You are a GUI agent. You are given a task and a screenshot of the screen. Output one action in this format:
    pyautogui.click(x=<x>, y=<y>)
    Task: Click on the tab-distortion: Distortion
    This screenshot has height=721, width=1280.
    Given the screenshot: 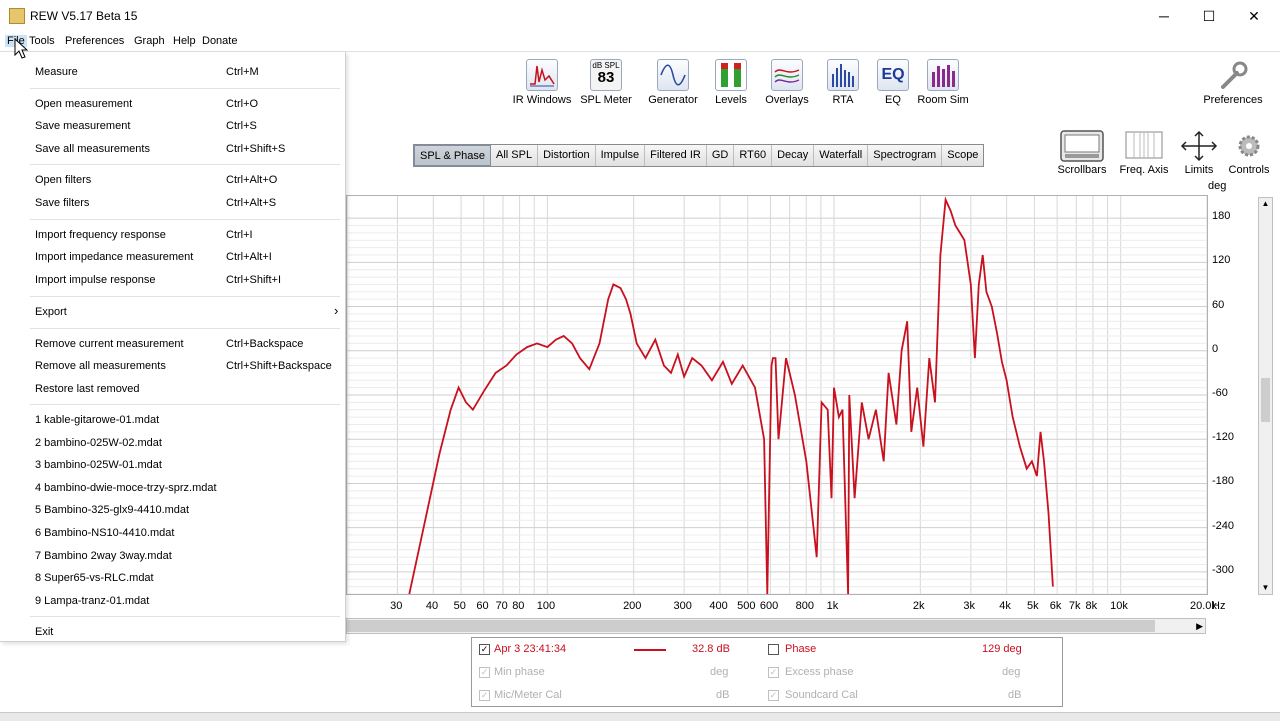 What is the action you would take?
    pyautogui.click(x=567, y=155)
    